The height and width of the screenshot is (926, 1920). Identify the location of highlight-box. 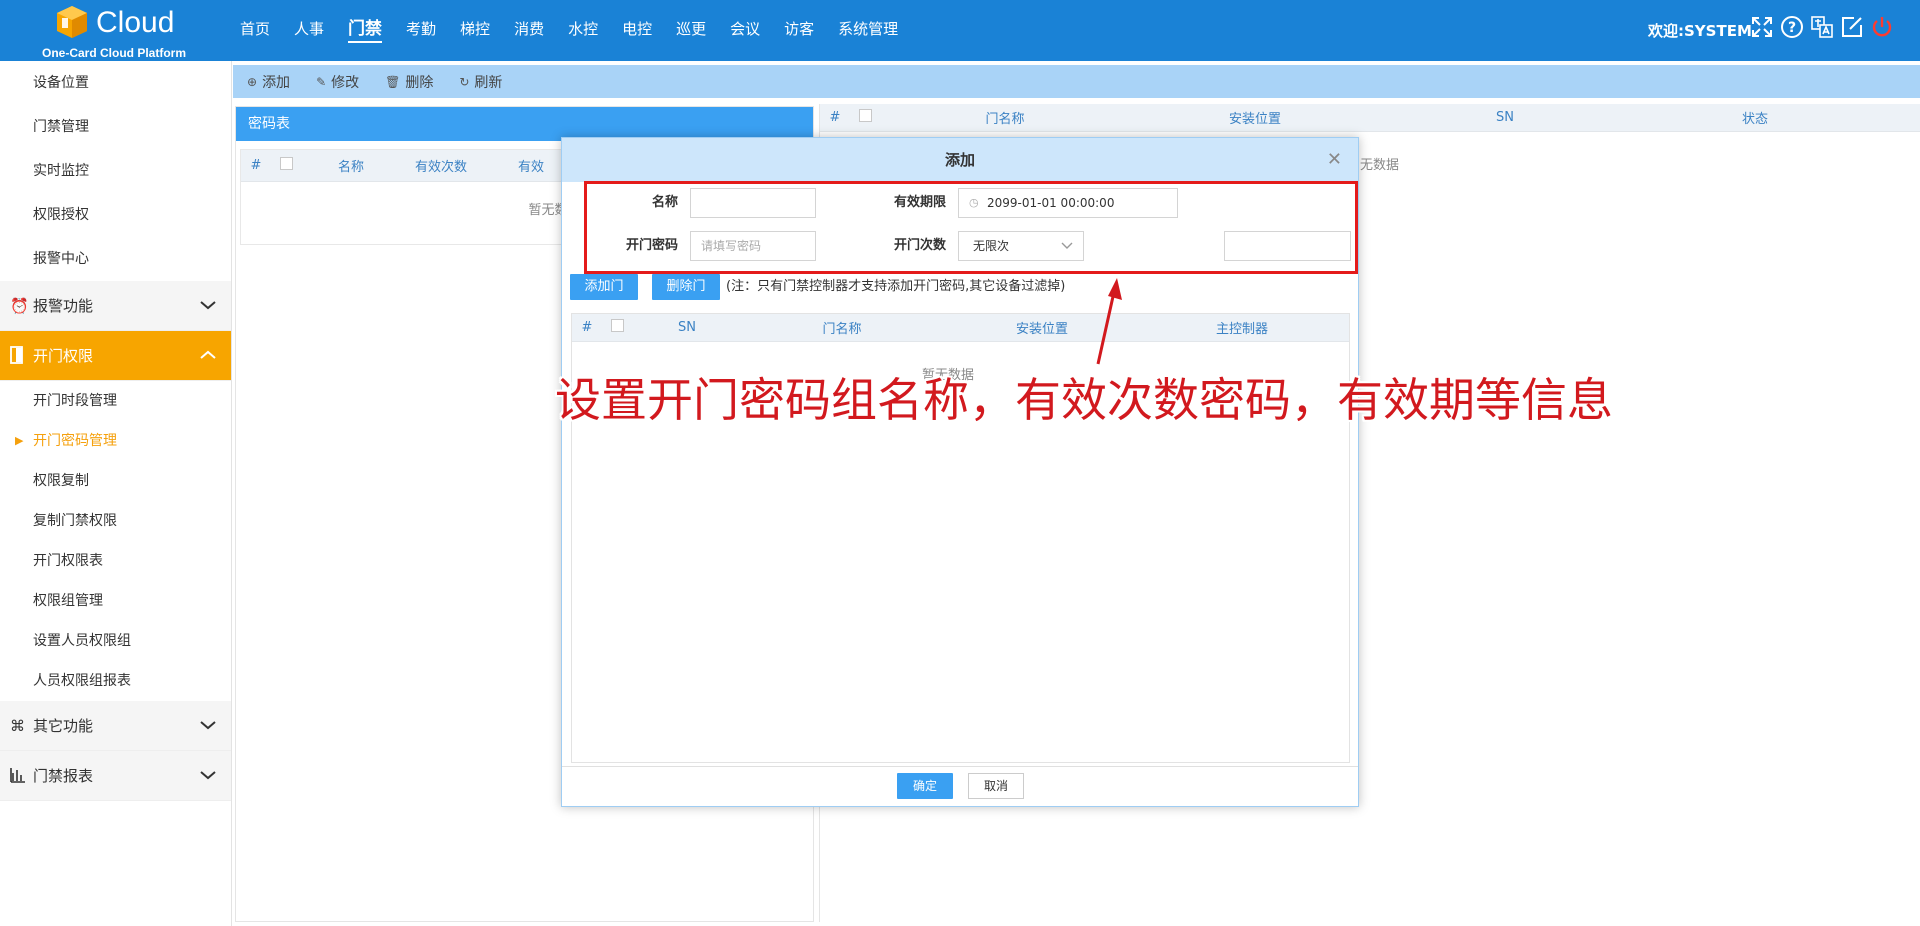
(971, 227).